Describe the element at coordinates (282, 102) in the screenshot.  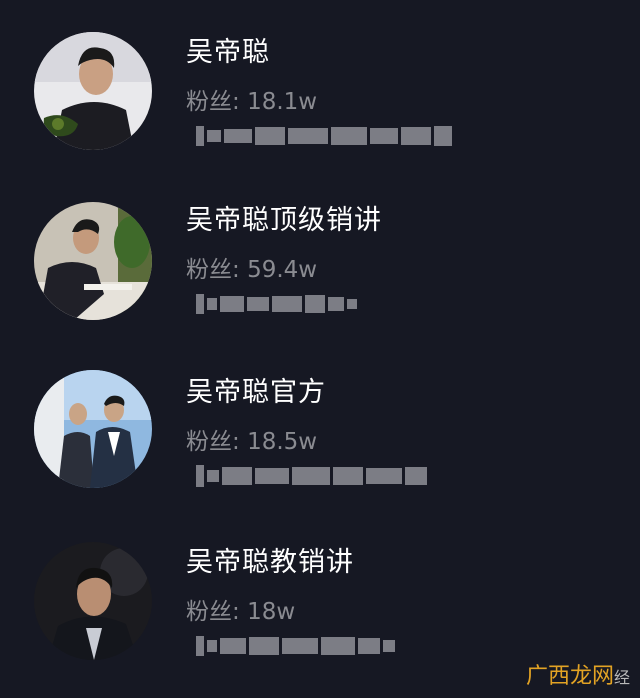
I see `fans-value: 18.1w` at that location.